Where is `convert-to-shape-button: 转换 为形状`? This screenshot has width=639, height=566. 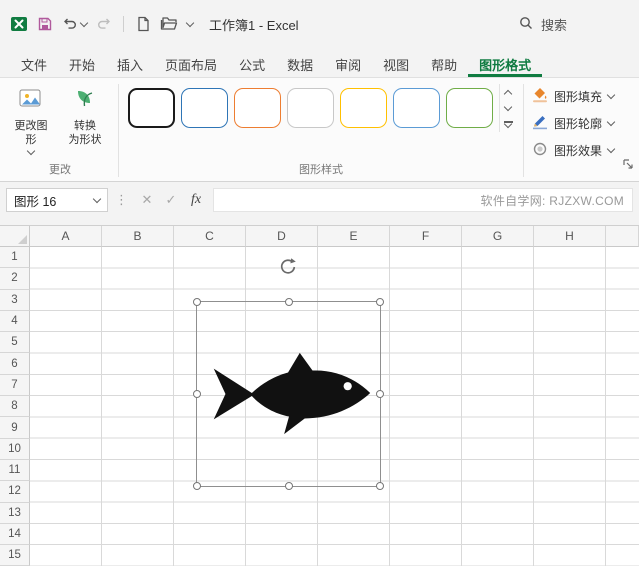 convert-to-shape-button: 转换 为形状 is located at coordinates (85, 114).